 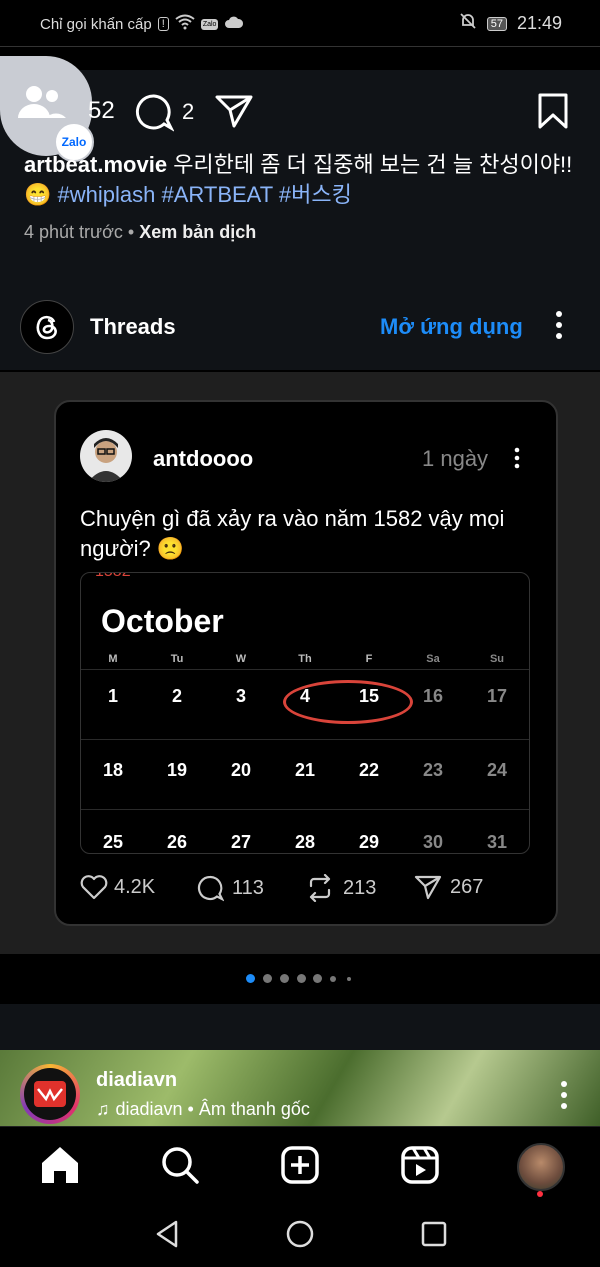 I want to click on system-nav-bar, so click(x=300, y=1237).